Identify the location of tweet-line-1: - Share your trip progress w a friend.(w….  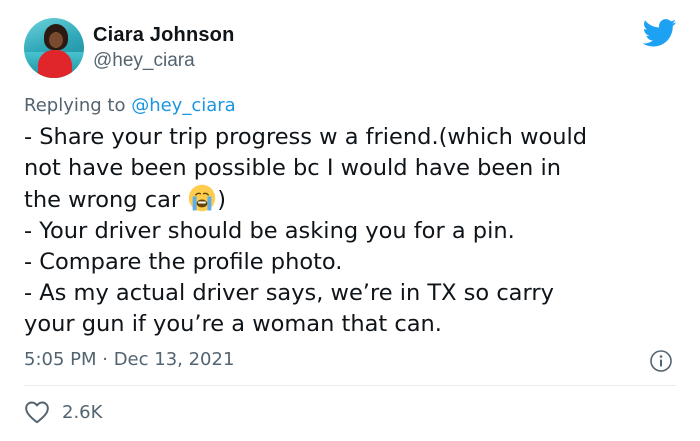
(306, 137).